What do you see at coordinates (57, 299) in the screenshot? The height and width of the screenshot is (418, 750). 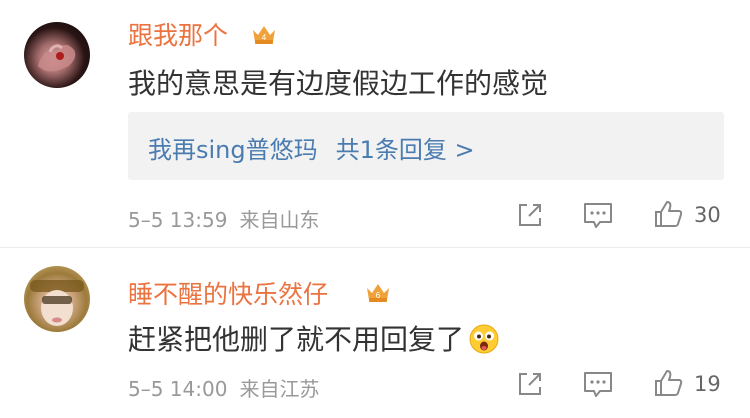 I see `avatar` at bounding box center [57, 299].